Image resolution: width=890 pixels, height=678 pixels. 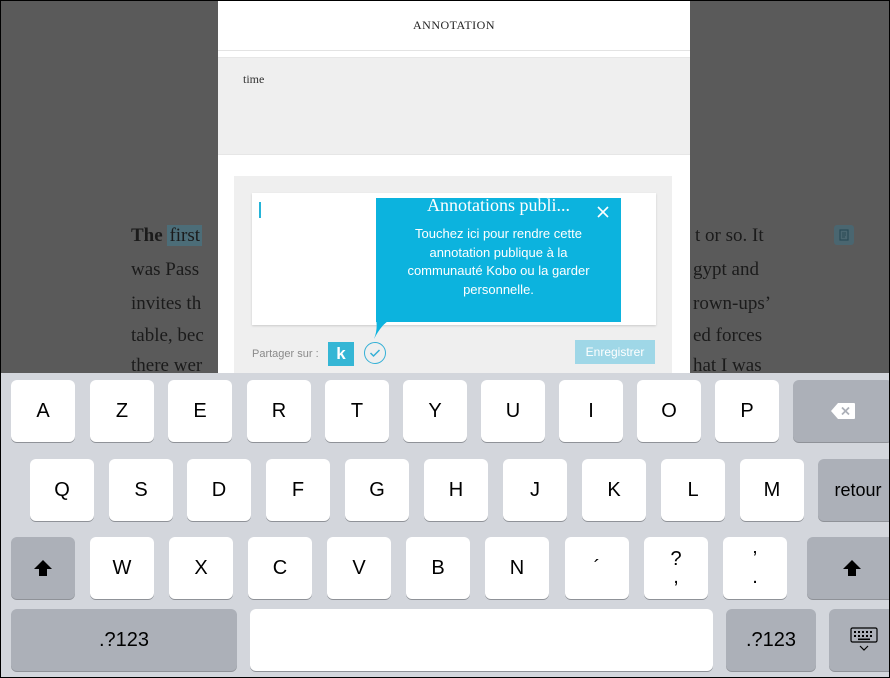 I want to click on key-label-bottom: ., so click(x=755, y=577).